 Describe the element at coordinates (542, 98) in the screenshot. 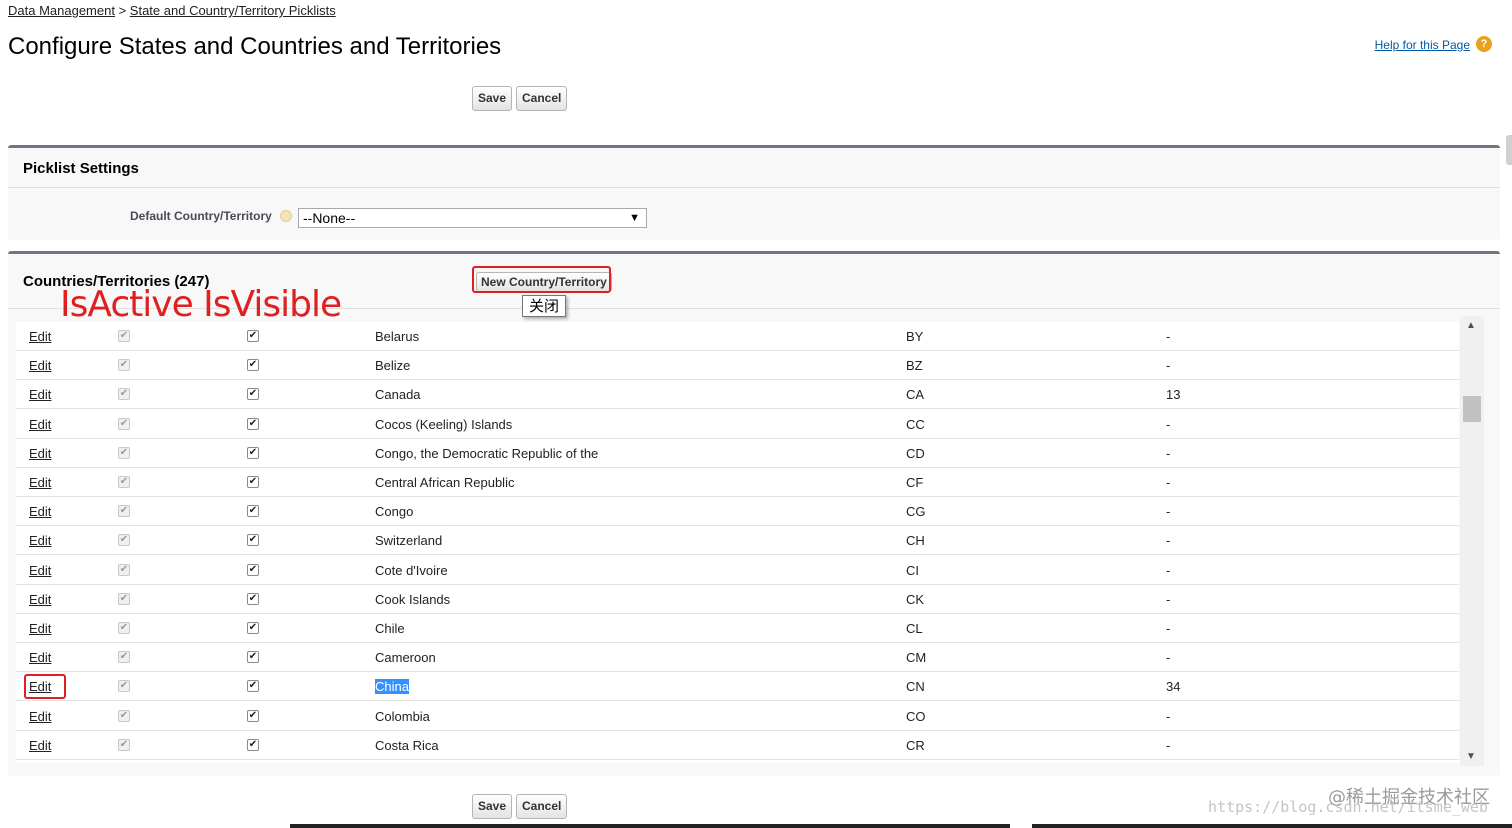

I see `cancel-button-top: Cancel` at that location.